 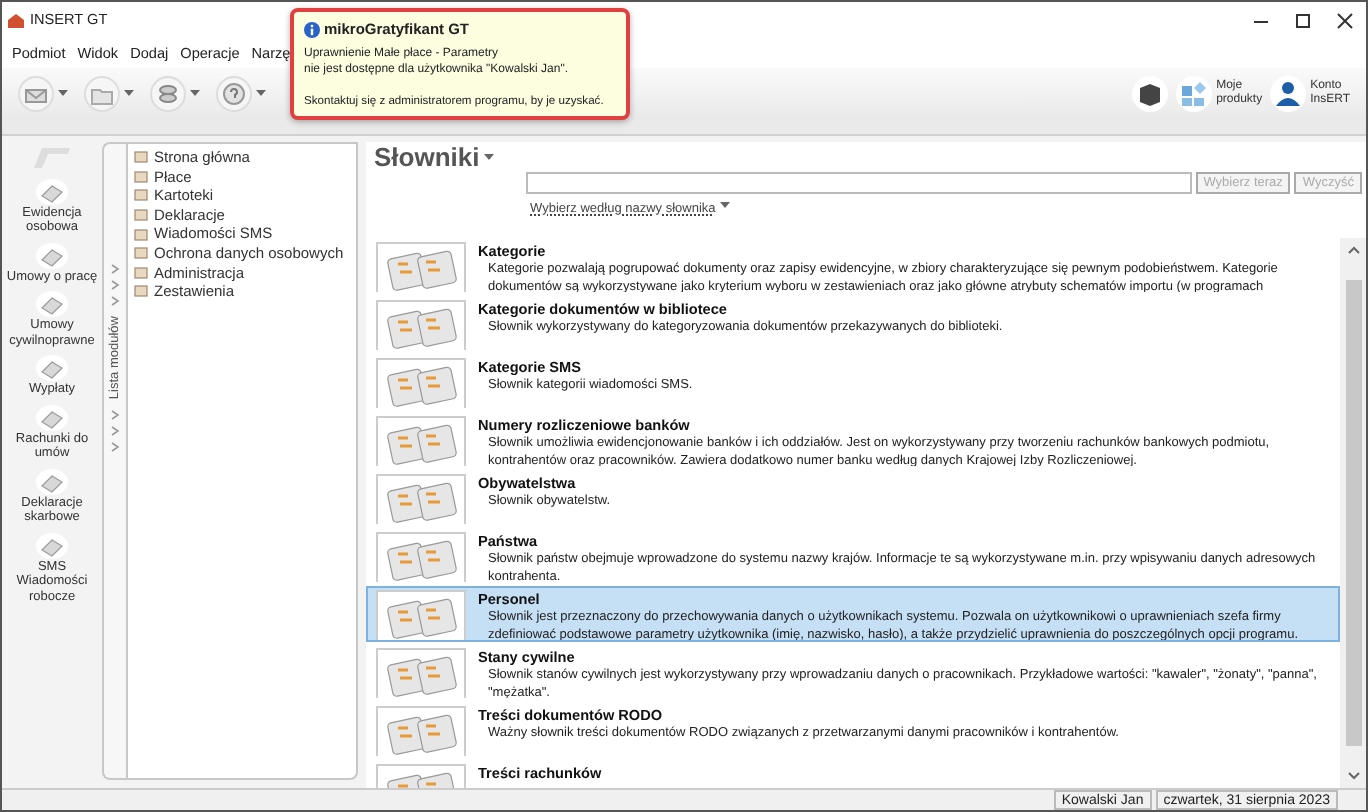 What do you see at coordinates (16, 21) in the screenshot?
I see `app-icon` at bounding box center [16, 21].